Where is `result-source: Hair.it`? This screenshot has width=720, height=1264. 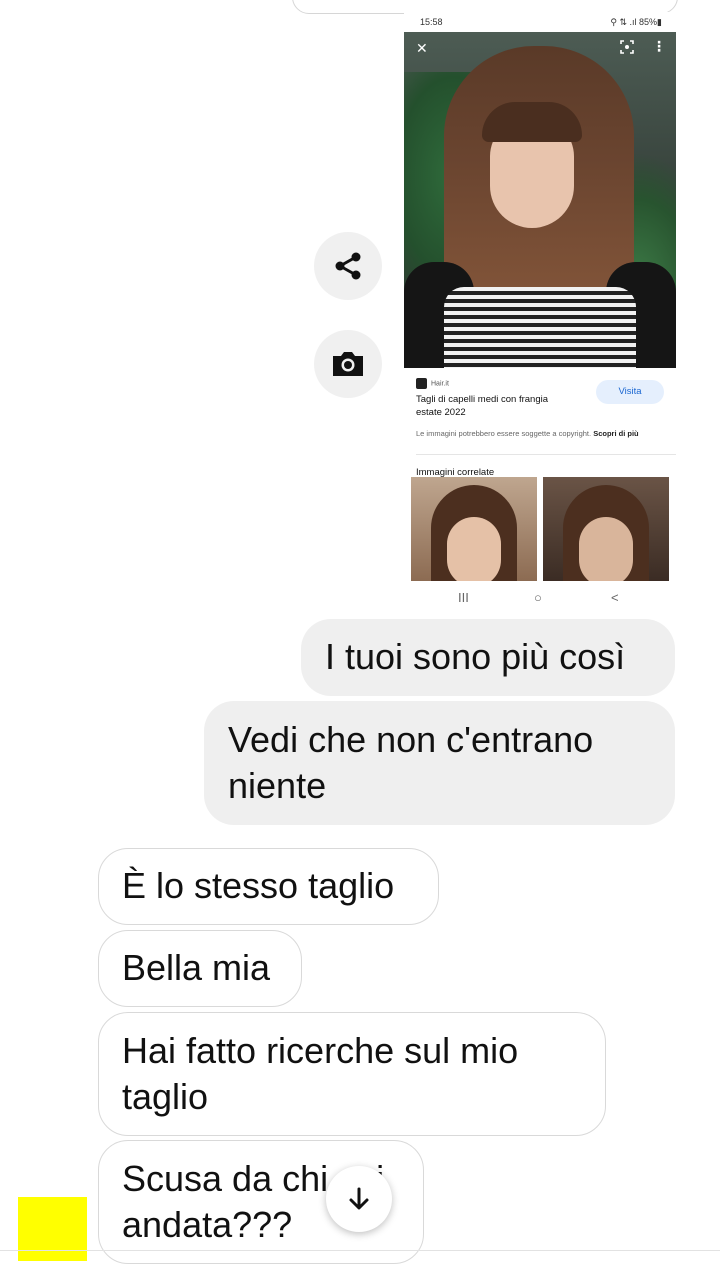 result-source: Hair.it is located at coordinates (432, 384).